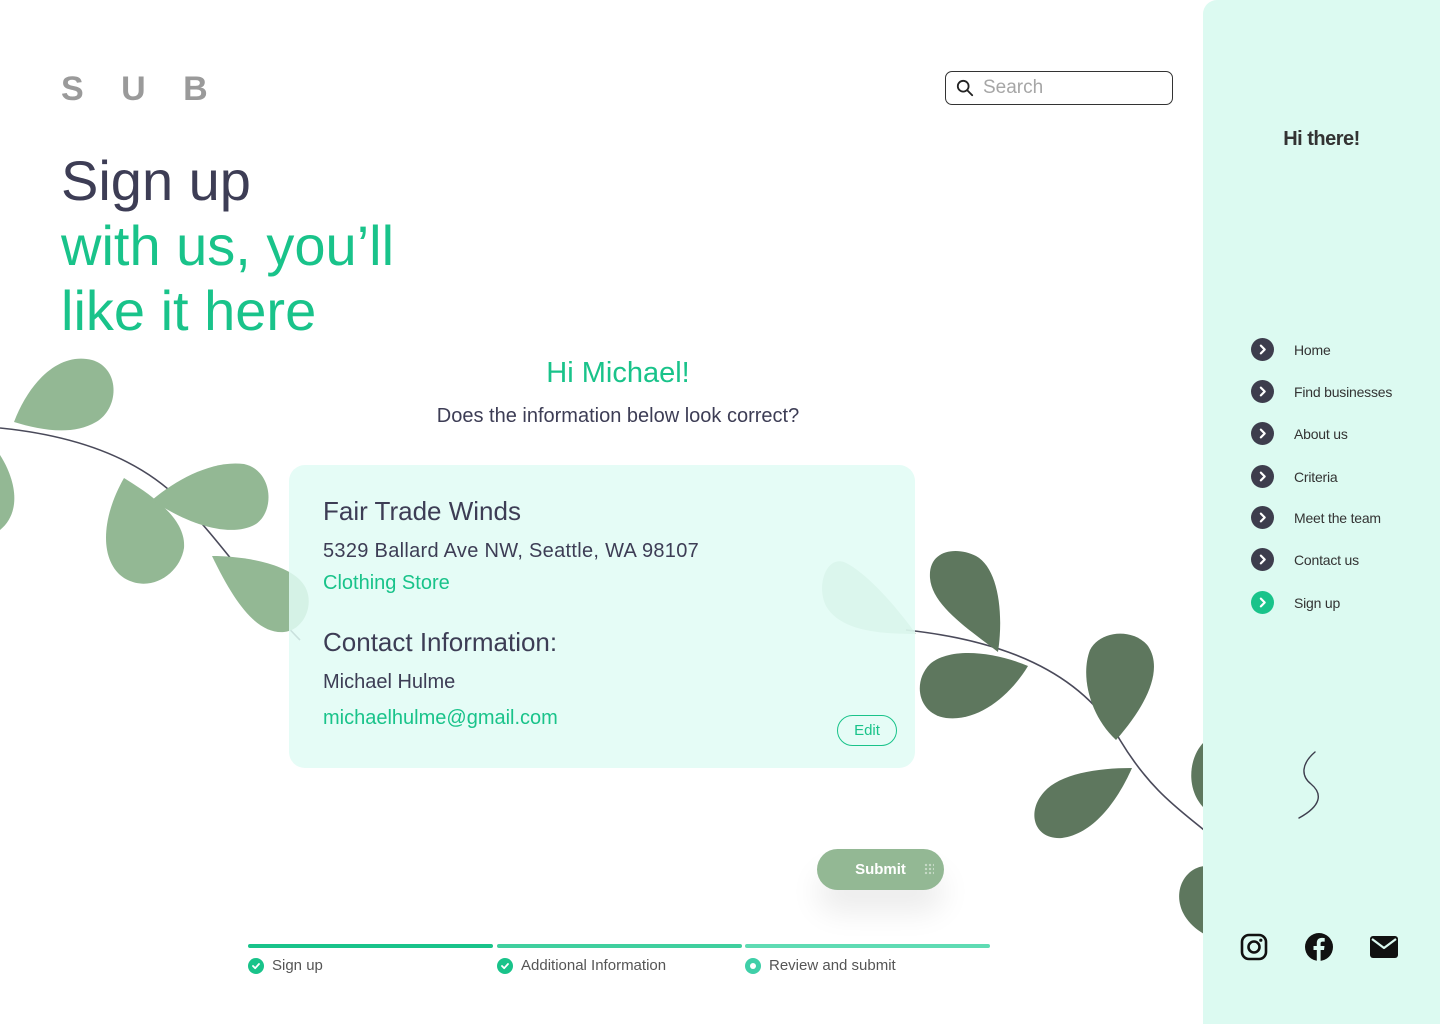 Image resolution: width=1440 pixels, height=1024 pixels. Describe the element at coordinates (141, 89) in the screenshot. I see `logo: S U B` at that location.